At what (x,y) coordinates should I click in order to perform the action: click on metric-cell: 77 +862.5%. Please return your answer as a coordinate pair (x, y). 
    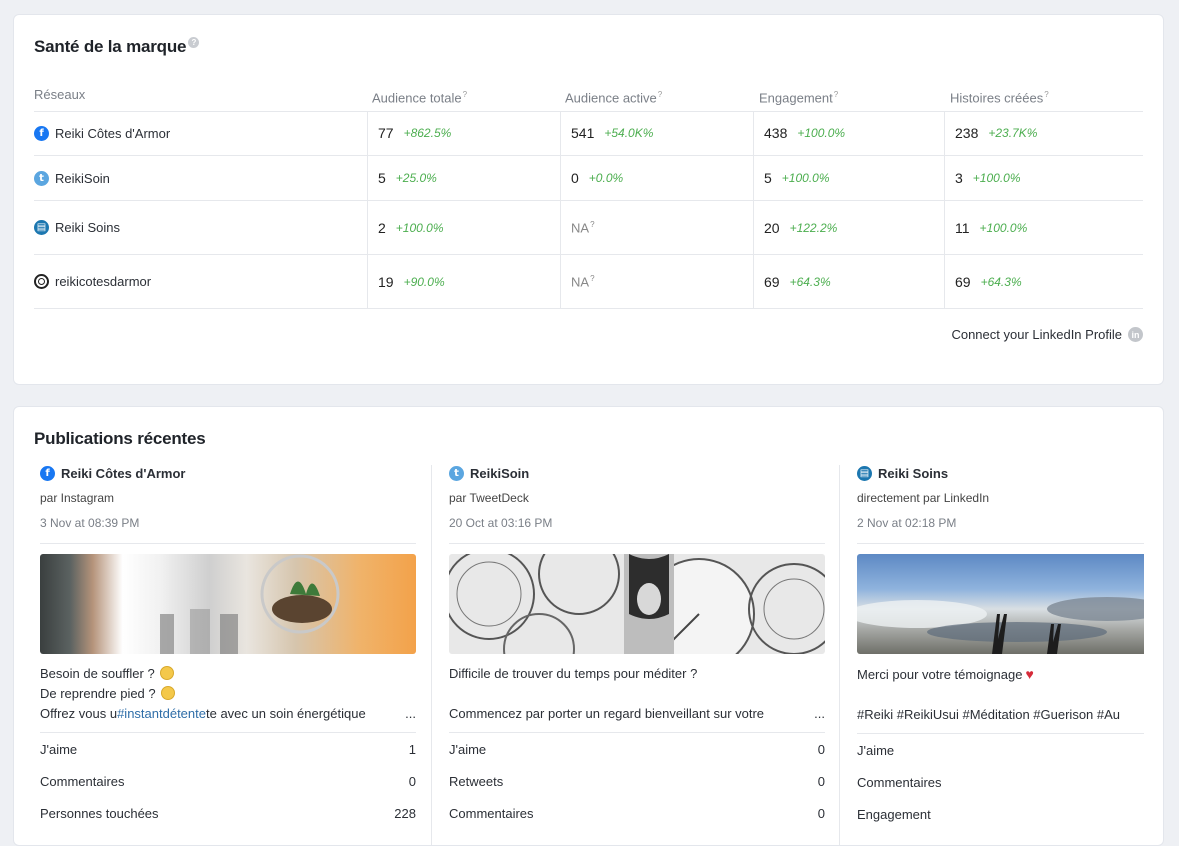
    Looking at the image, I should click on (469, 133).